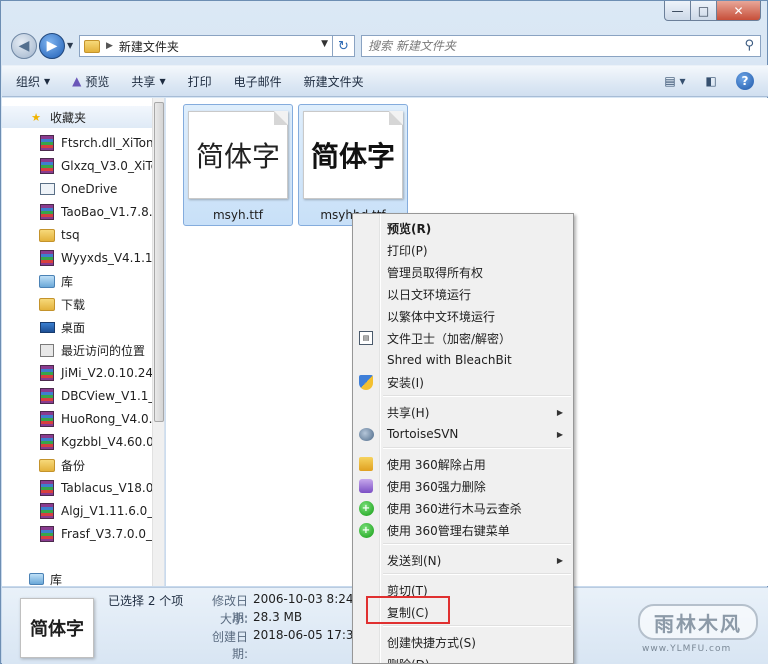 The image size is (768, 664). I want to click on context-menu-item: 以繁体中文环境运行, so click(463, 316).